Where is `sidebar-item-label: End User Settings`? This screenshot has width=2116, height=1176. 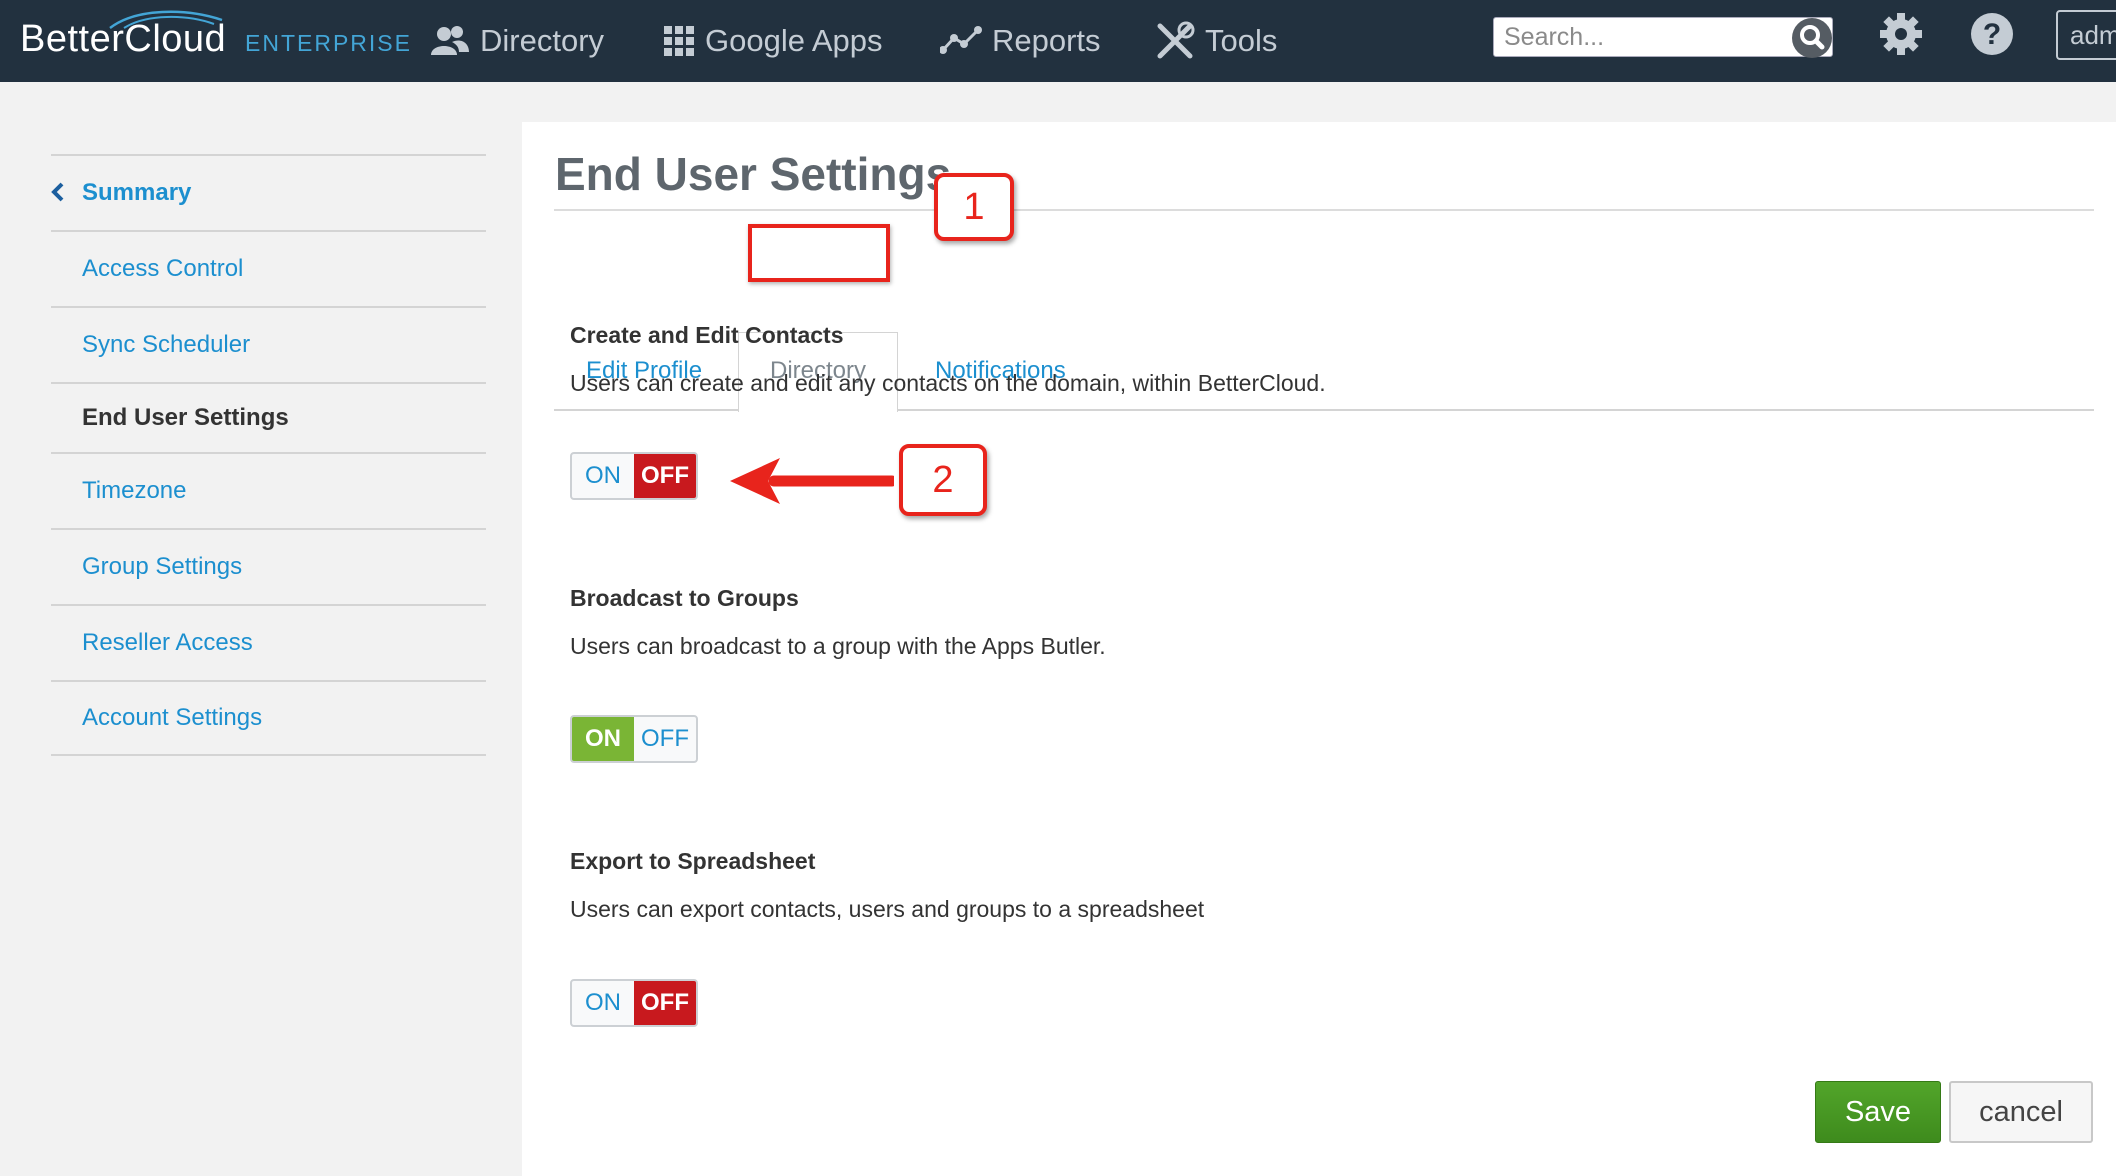
sidebar-item-label: End User Settings is located at coordinates (185, 417).